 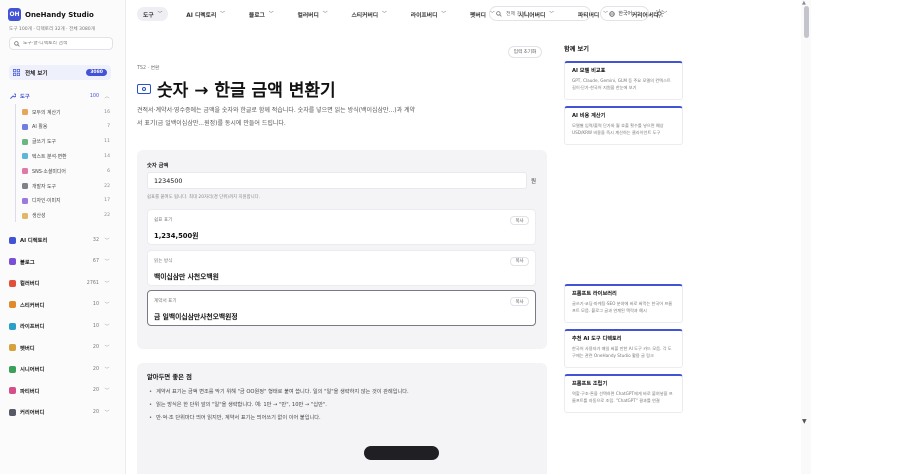 I want to click on subitem-count: 16, so click(x=107, y=112).